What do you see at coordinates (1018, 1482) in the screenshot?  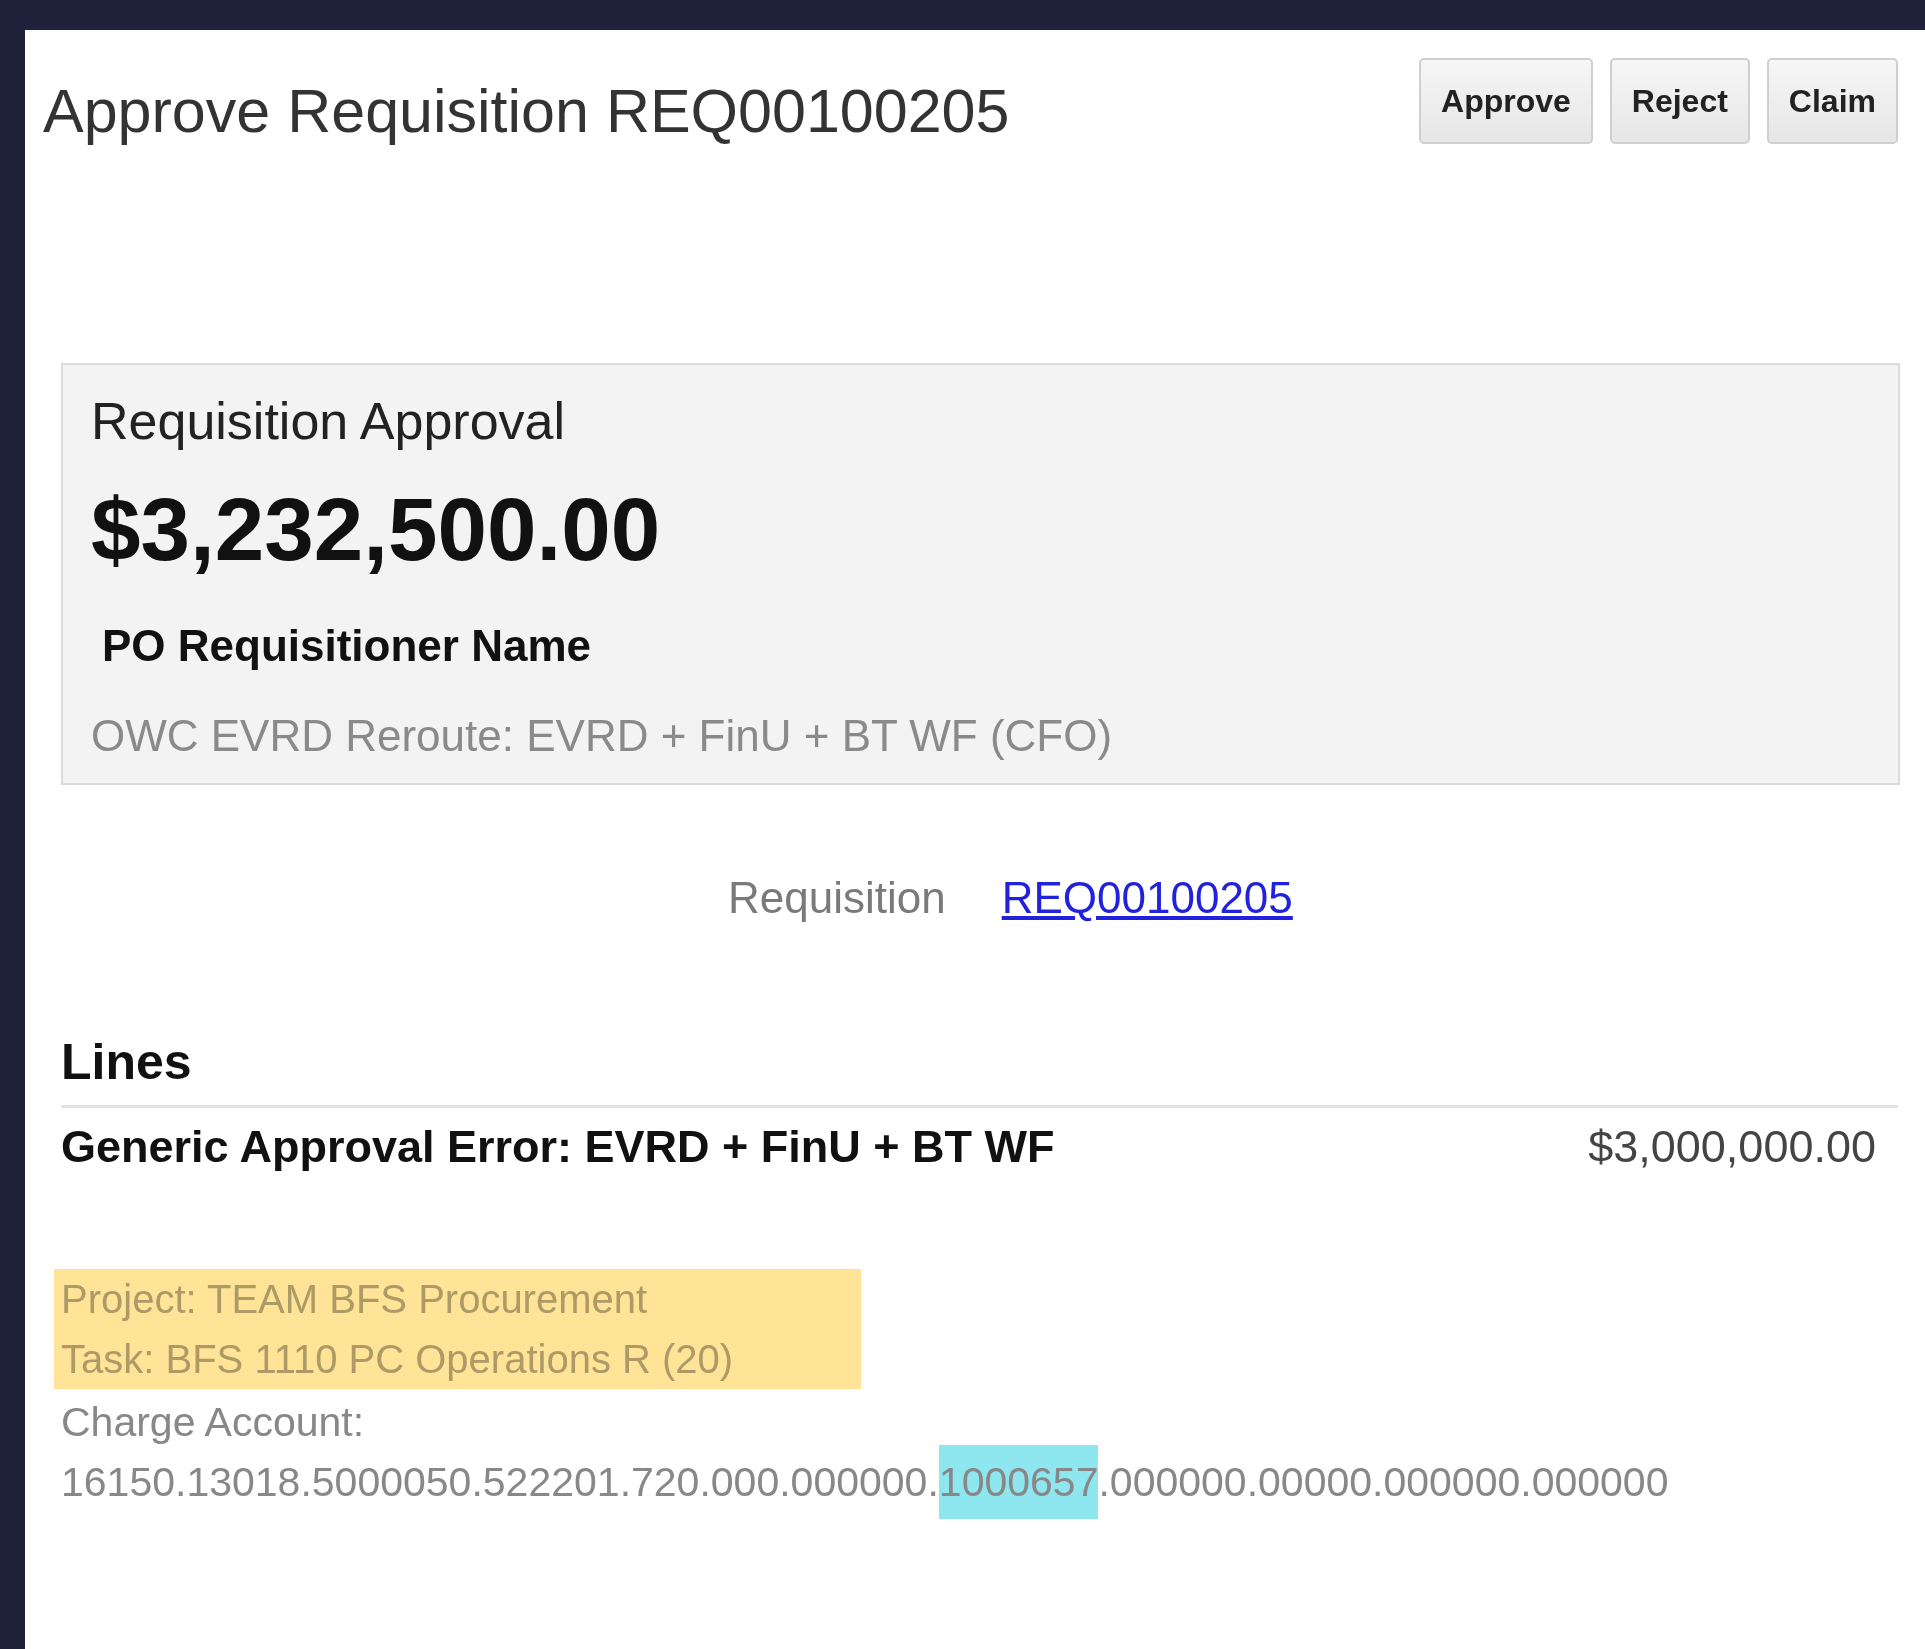 I see `highlighted-text: 1000657` at bounding box center [1018, 1482].